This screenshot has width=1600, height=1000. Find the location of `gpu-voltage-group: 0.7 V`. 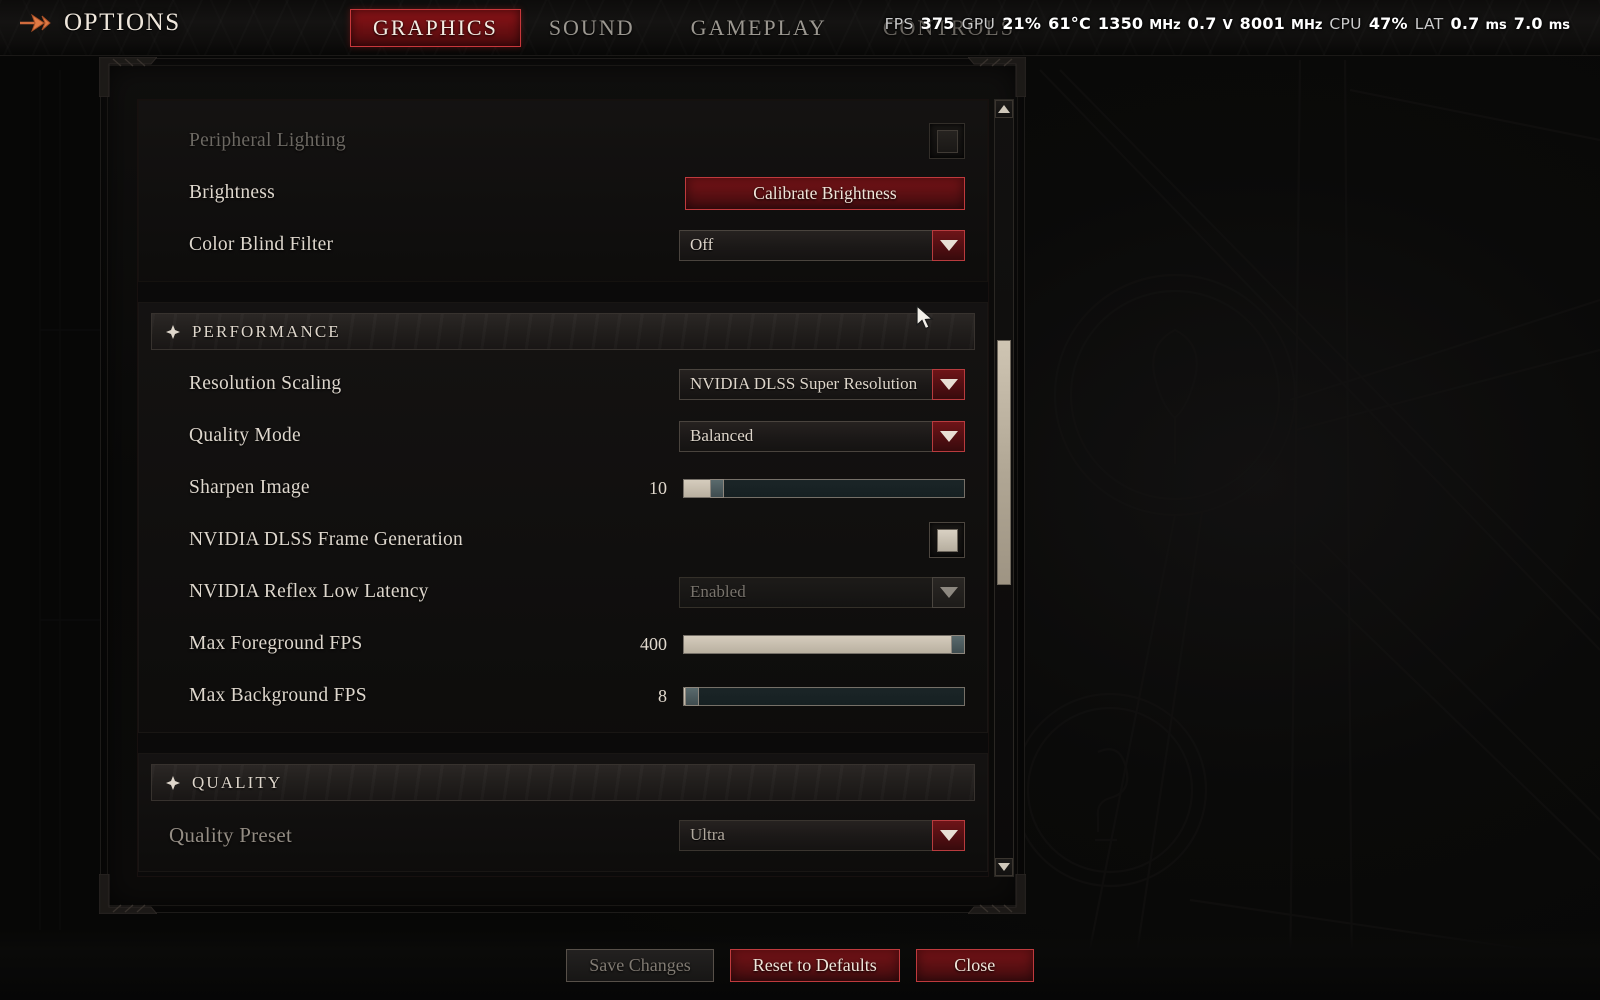

gpu-voltage-group: 0.7 V is located at coordinates (1210, 23).